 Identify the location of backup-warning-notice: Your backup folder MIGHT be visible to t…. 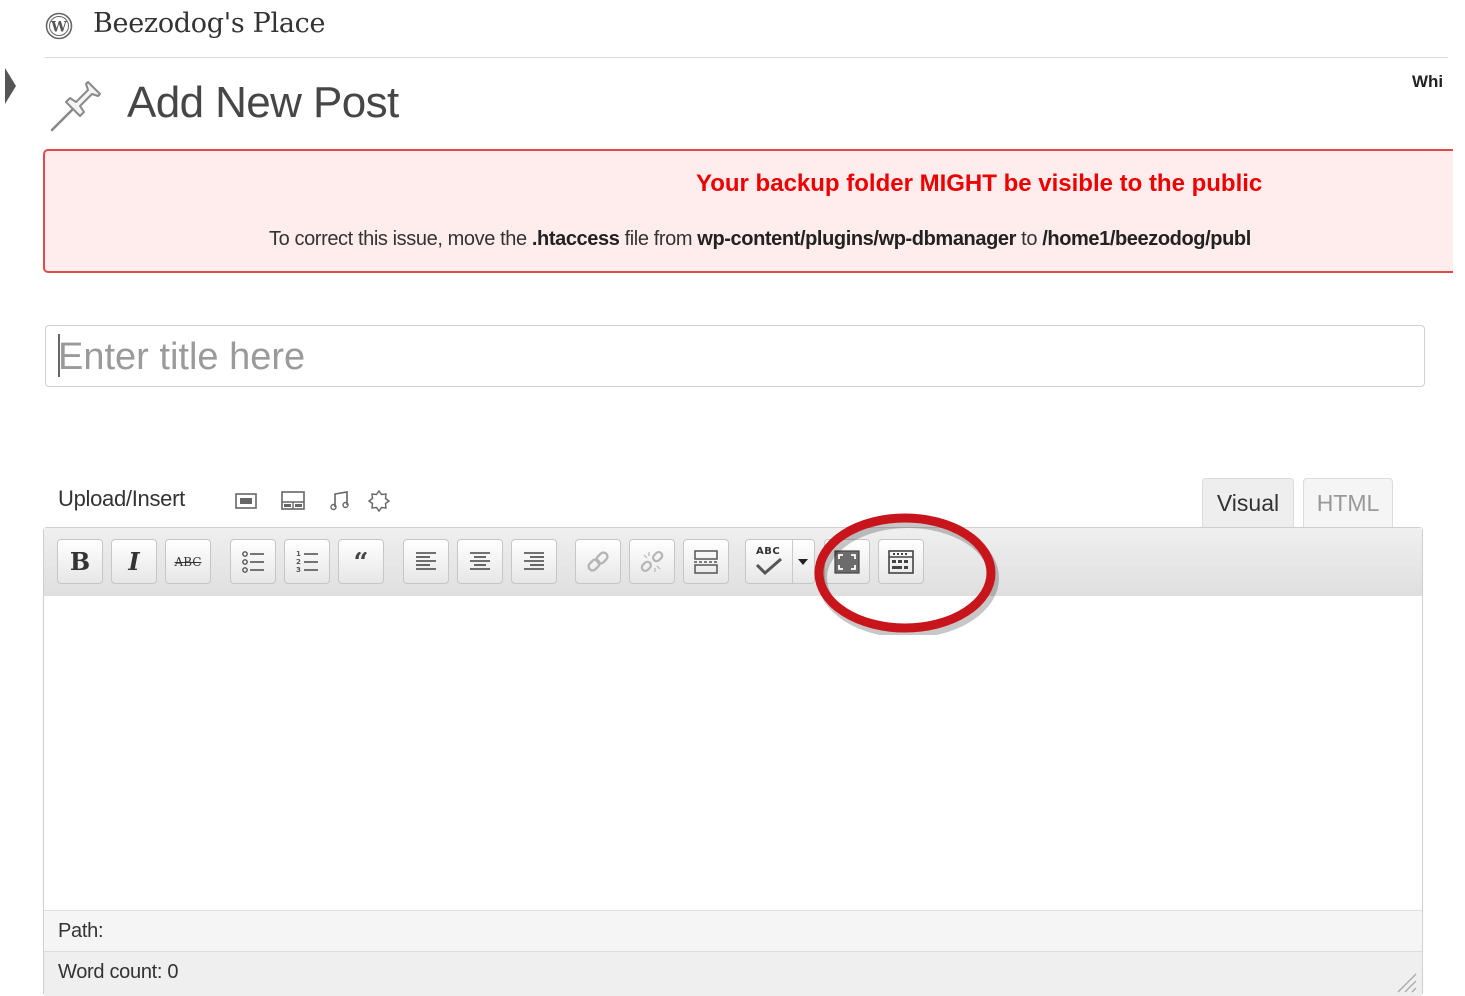
(748, 211).